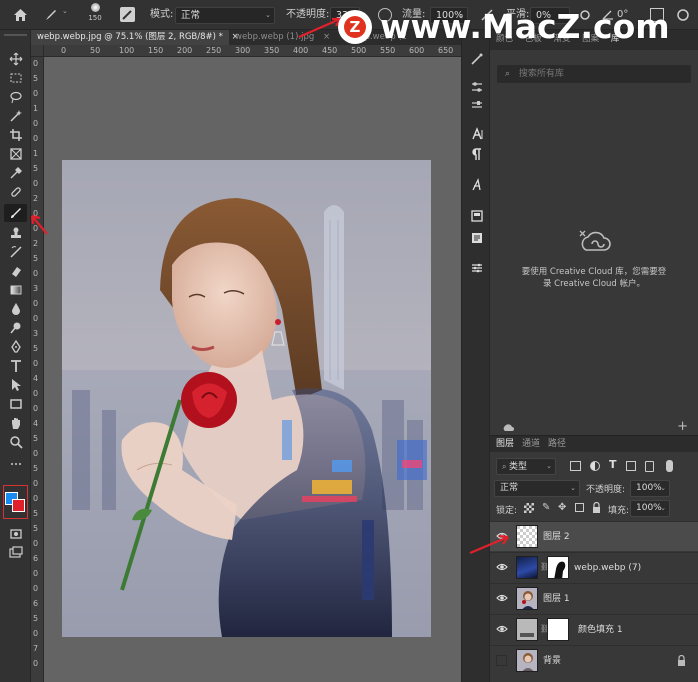 This screenshot has height=682, width=698. I want to click on hand-icon, so click(15, 423).